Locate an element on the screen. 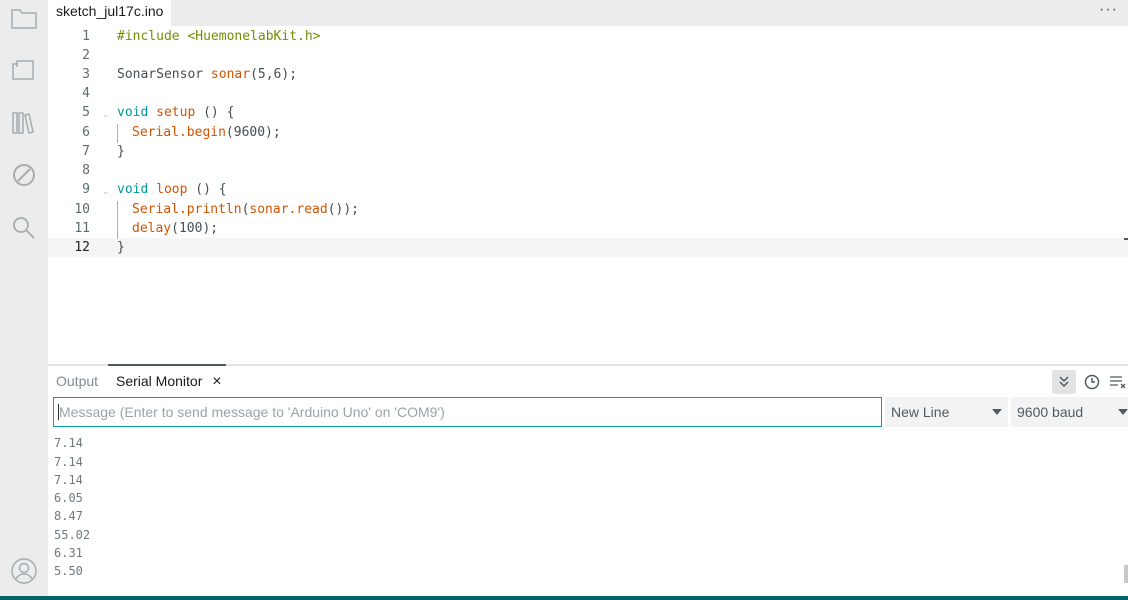 The image size is (1128, 600). line-number: 7 is located at coordinates (86, 151).